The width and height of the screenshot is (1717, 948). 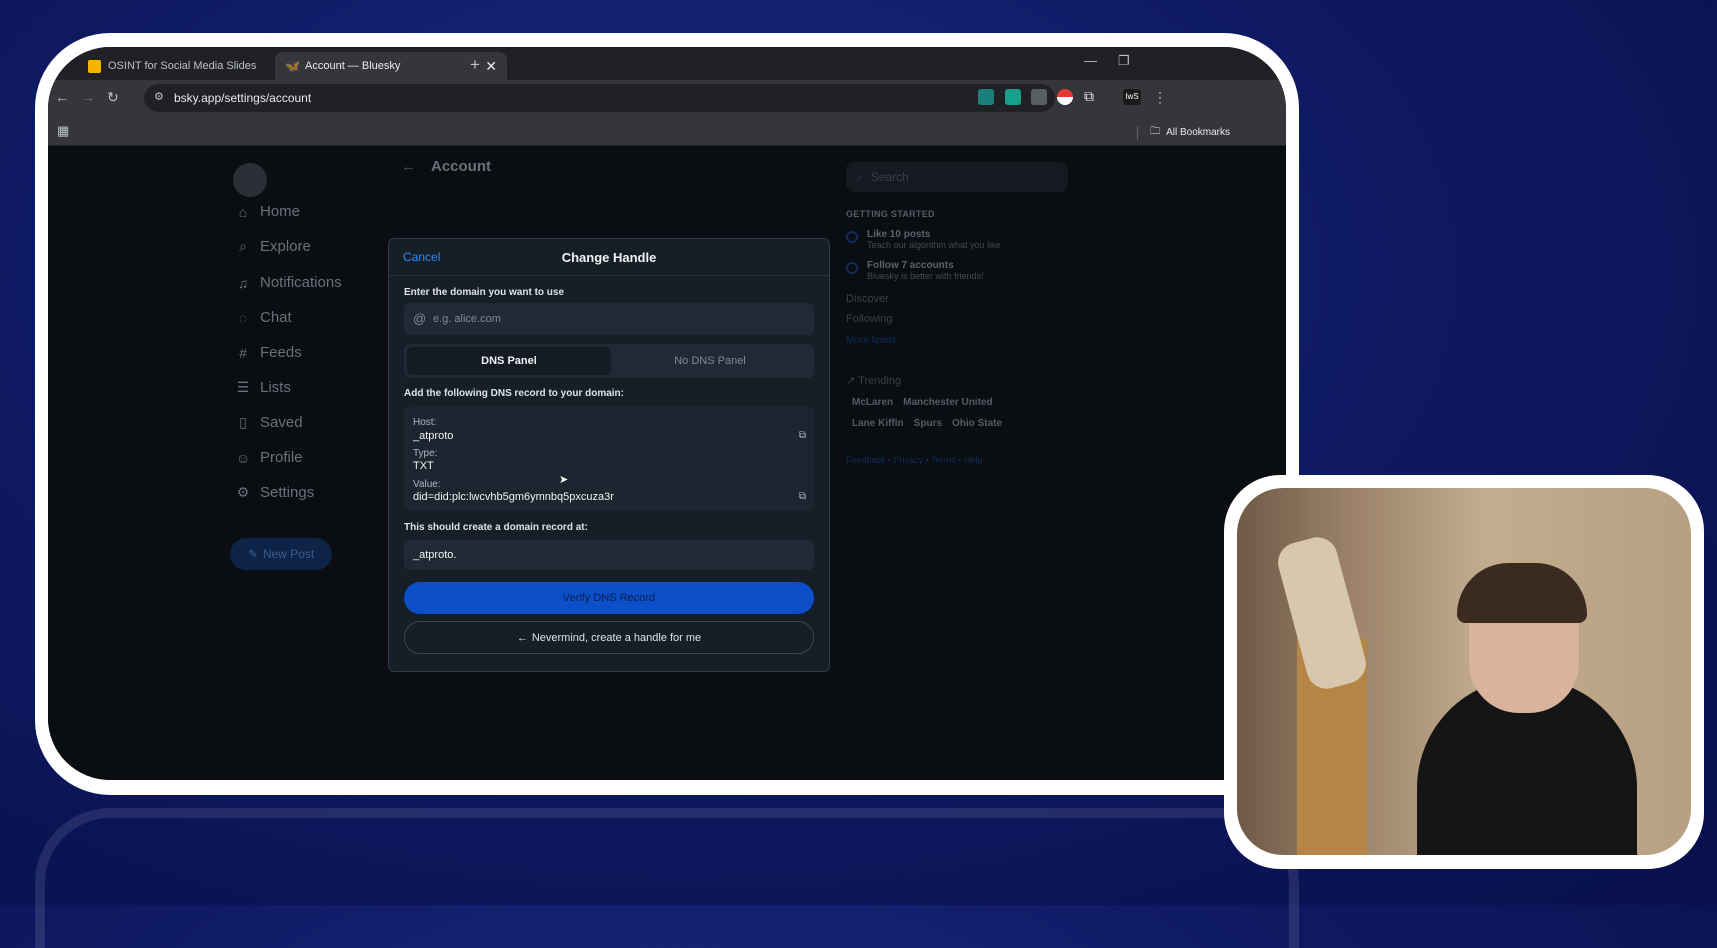 What do you see at coordinates (925, 276) in the screenshot?
I see `task-subtitle: Bluesky is better with friends!` at bounding box center [925, 276].